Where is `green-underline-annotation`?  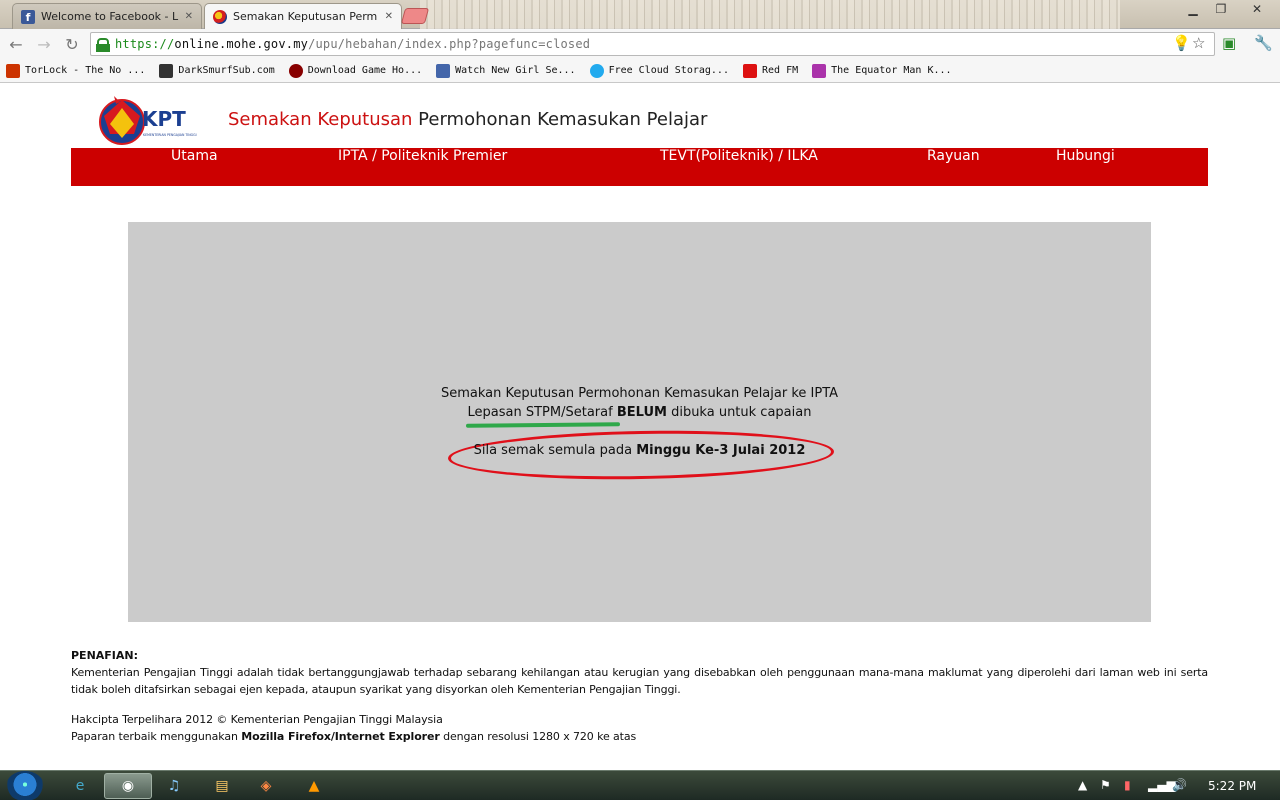
green-underline-annotation is located at coordinates (542, 425).